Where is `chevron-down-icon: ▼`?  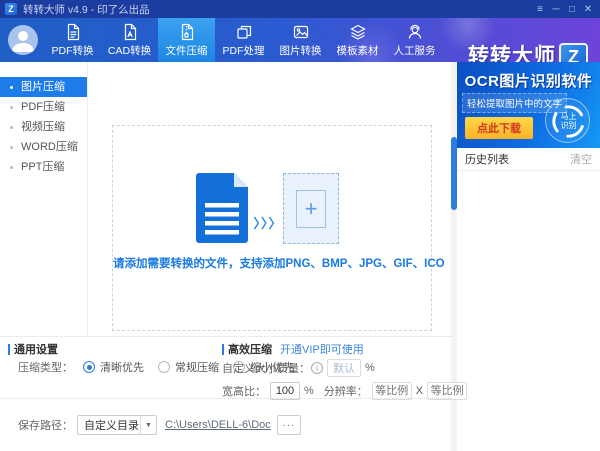 chevron-down-icon: ▼ is located at coordinates (148, 425).